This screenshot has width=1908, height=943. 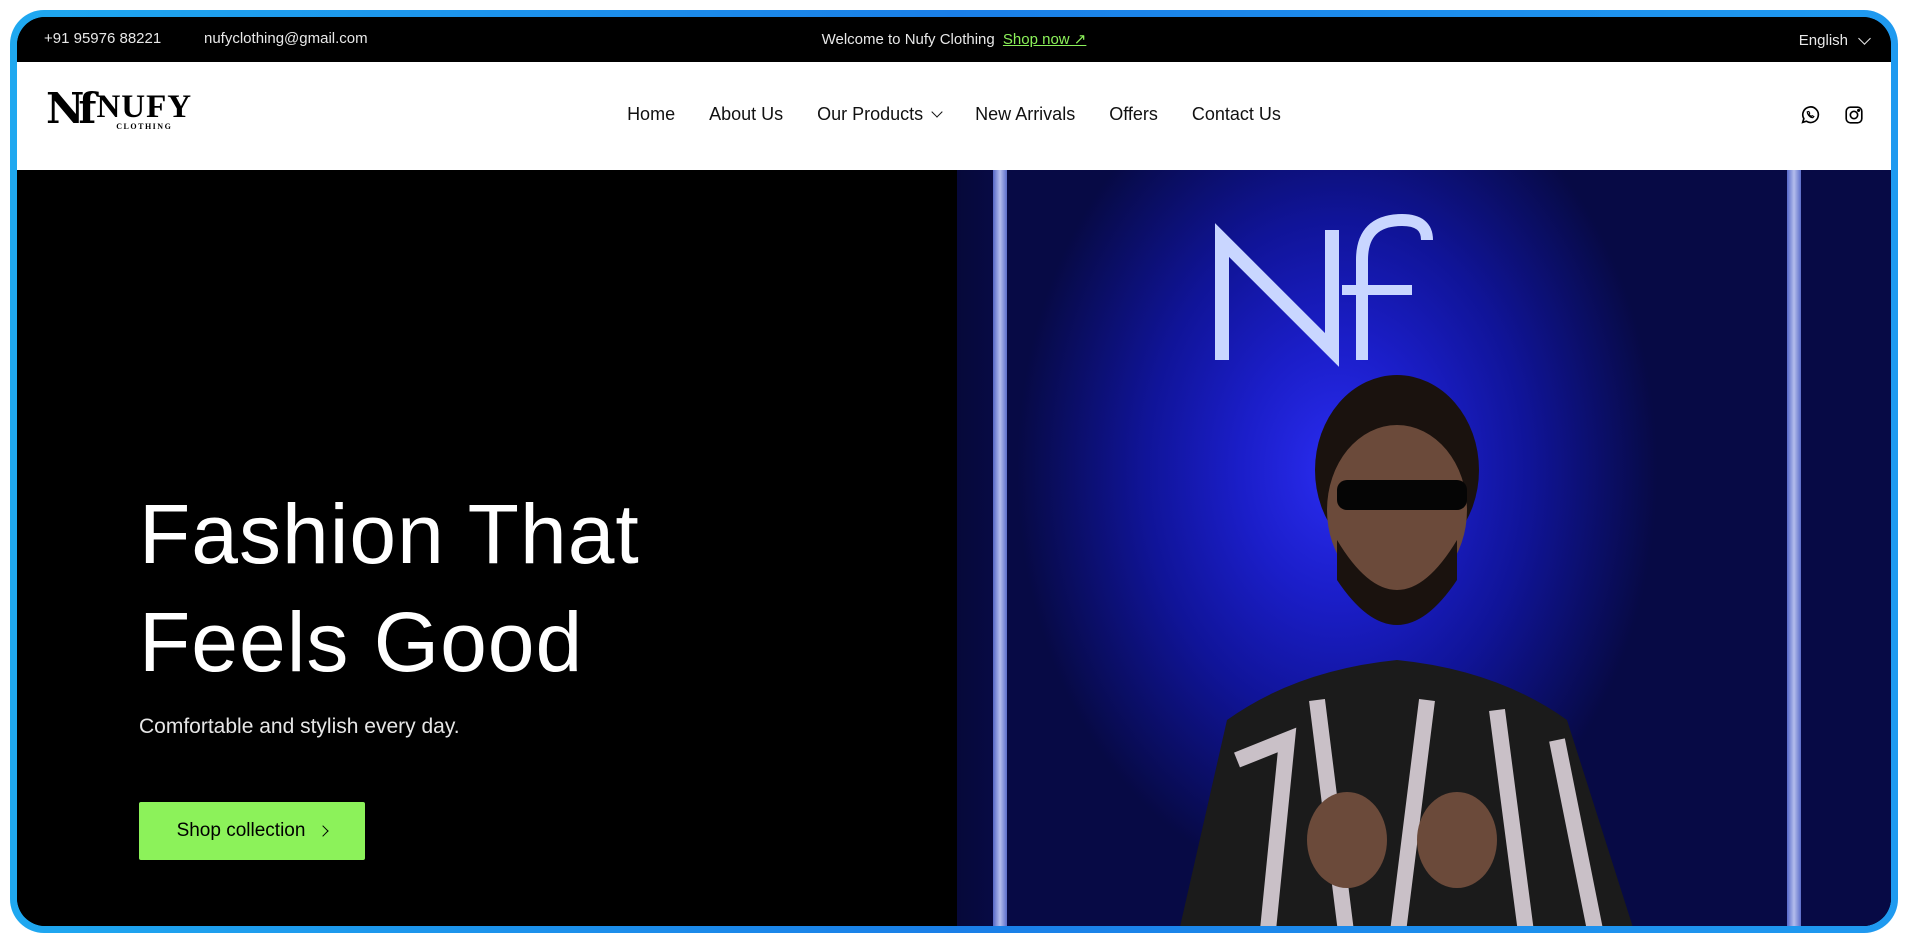 I want to click on nav-label: New Arrivals, so click(x=1025, y=114).